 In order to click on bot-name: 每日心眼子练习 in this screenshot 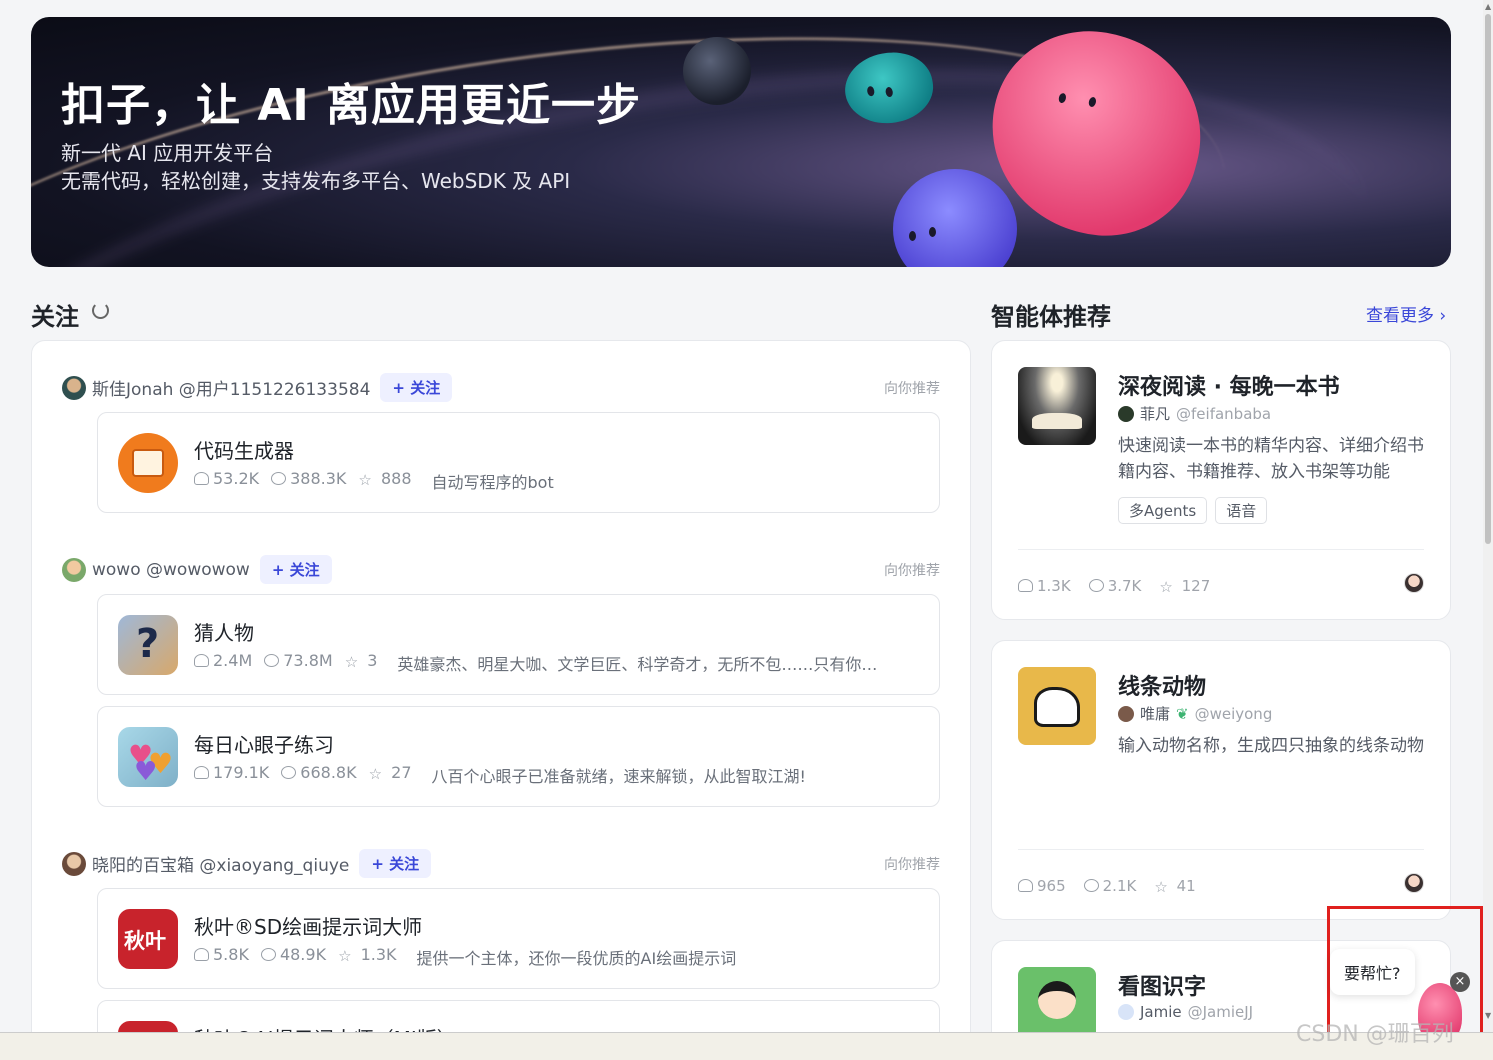, I will do `click(264, 745)`.